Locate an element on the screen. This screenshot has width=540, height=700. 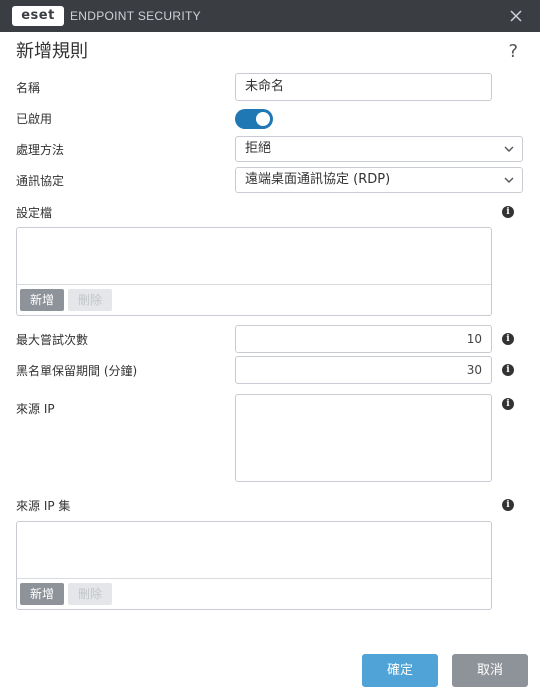
max-attempts-input: 10 is located at coordinates (363, 339).